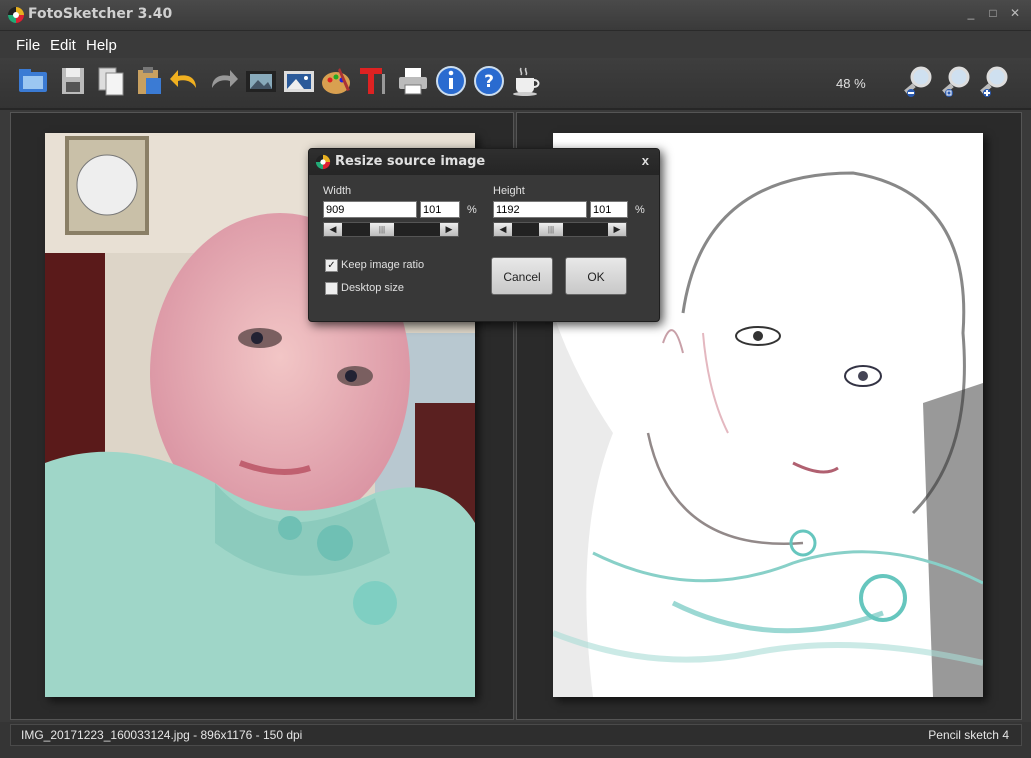 This screenshot has width=1031, height=758. Describe the element at coordinates (33, 81) in the screenshot. I see `open-icon` at that location.